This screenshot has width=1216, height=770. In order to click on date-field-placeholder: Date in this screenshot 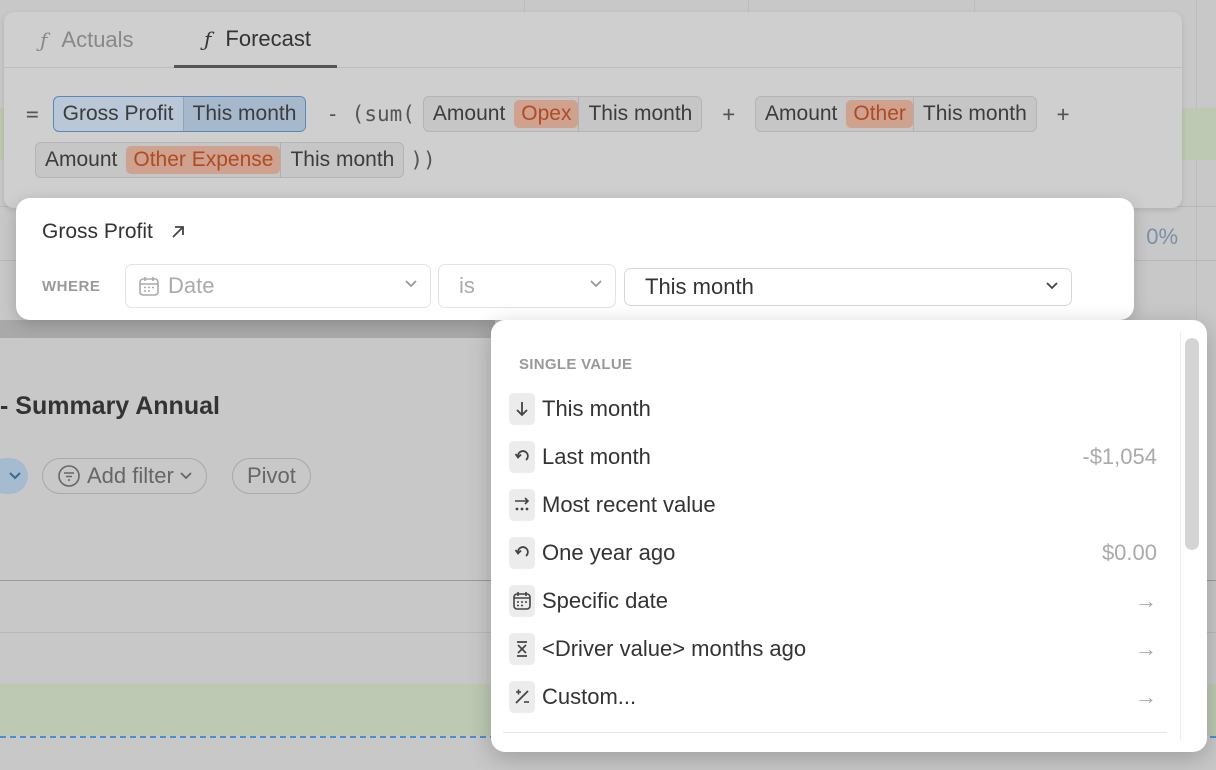, I will do `click(191, 285)`.